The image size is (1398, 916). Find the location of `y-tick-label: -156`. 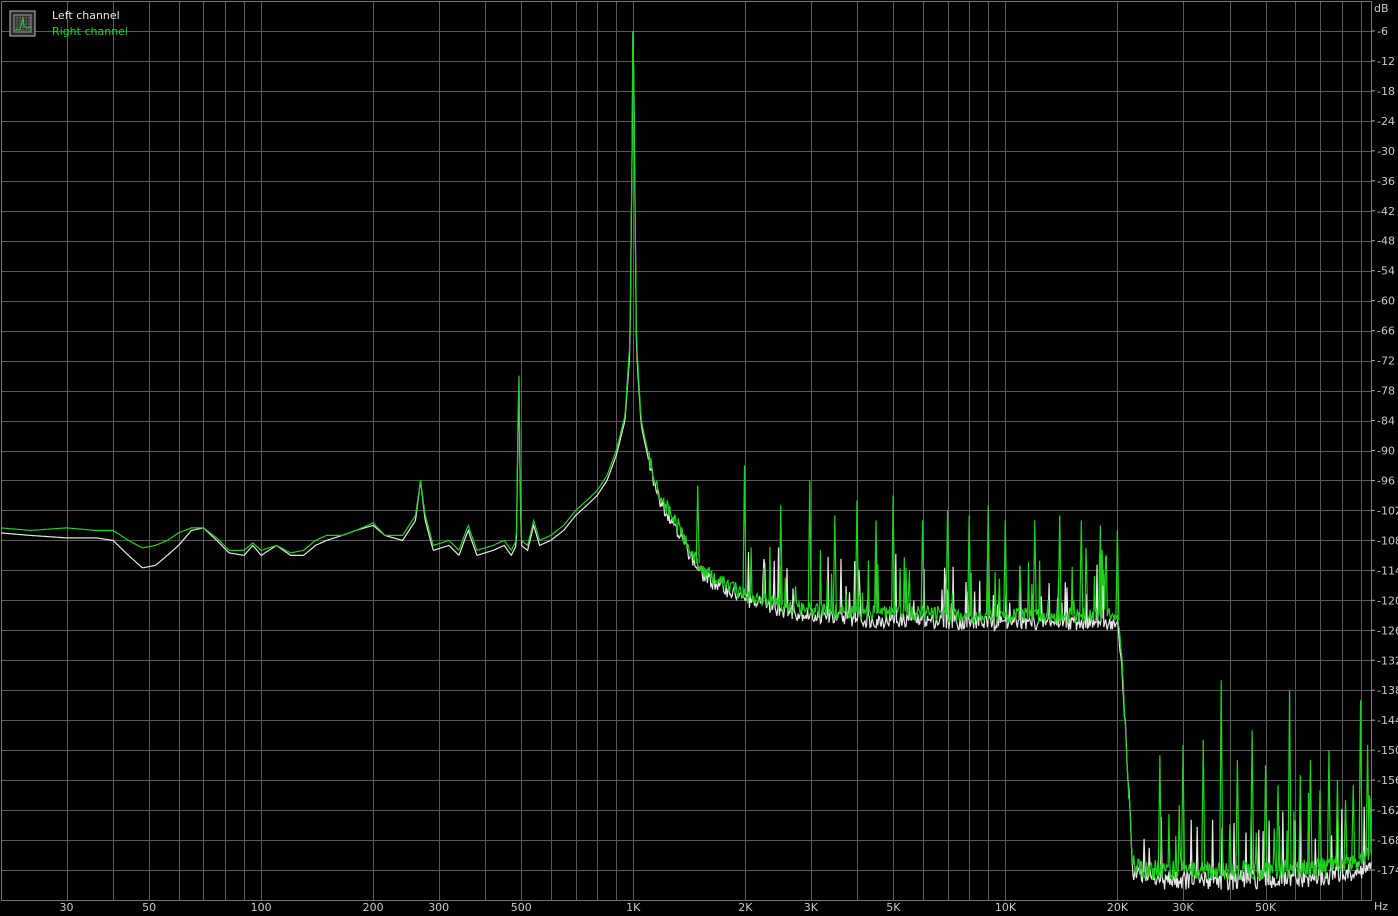

y-tick-label: -156 is located at coordinates (1387, 780).